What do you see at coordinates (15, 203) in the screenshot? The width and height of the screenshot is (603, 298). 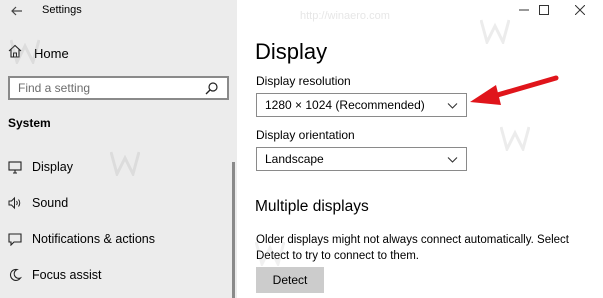 I see `speaker-icon` at bounding box center [15, 203].